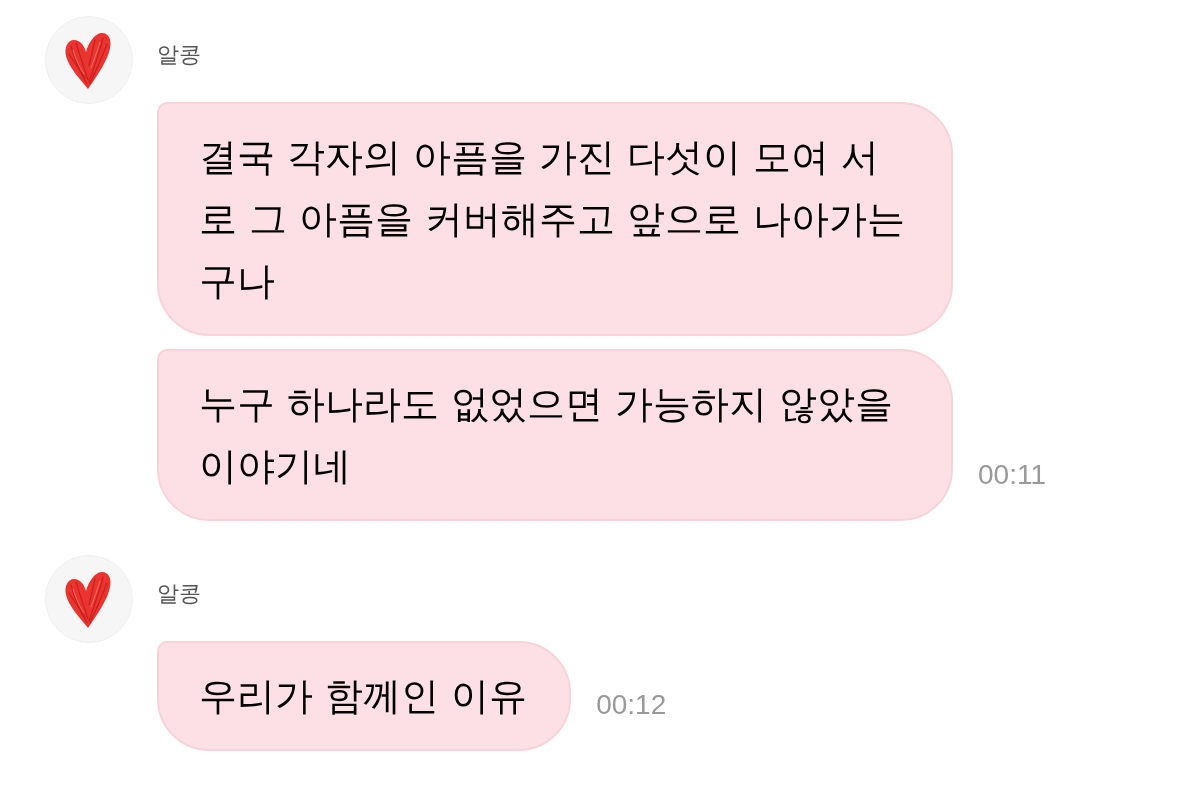 The image size is (1200, 799). I want to click on message-time: 00:11, so click(1012, 475).